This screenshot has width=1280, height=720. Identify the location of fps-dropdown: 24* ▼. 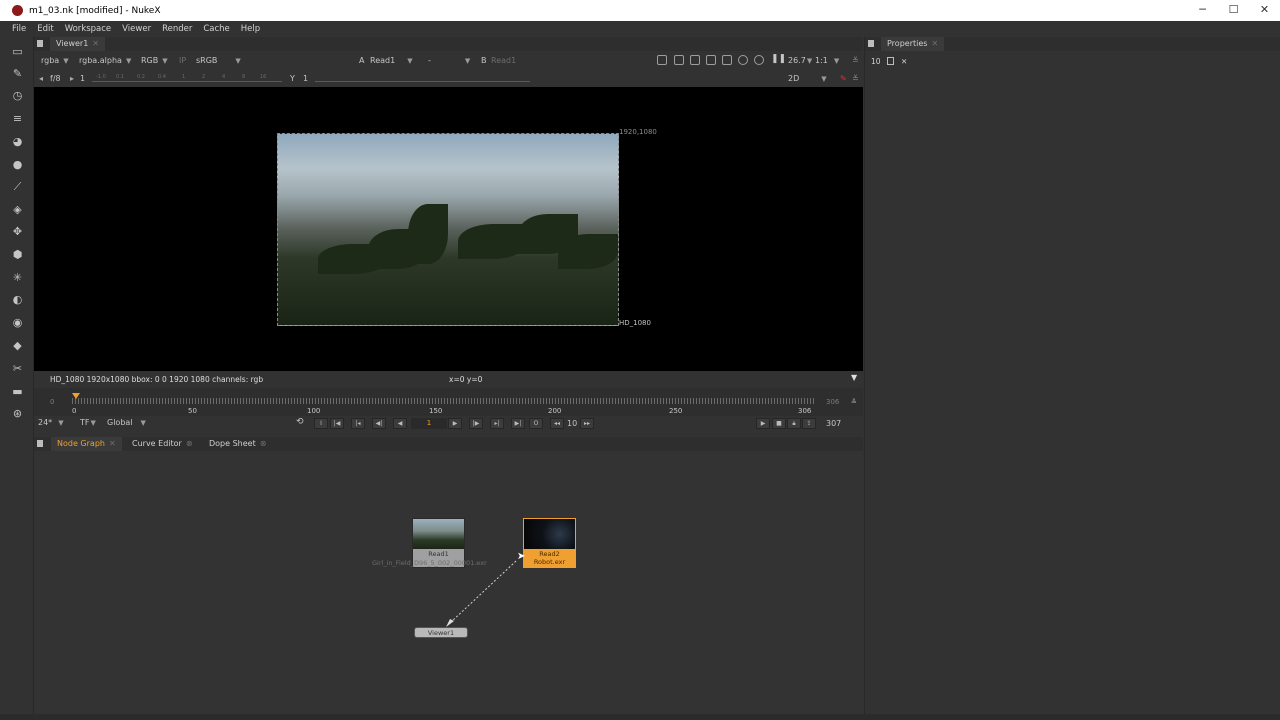
(51, 422).